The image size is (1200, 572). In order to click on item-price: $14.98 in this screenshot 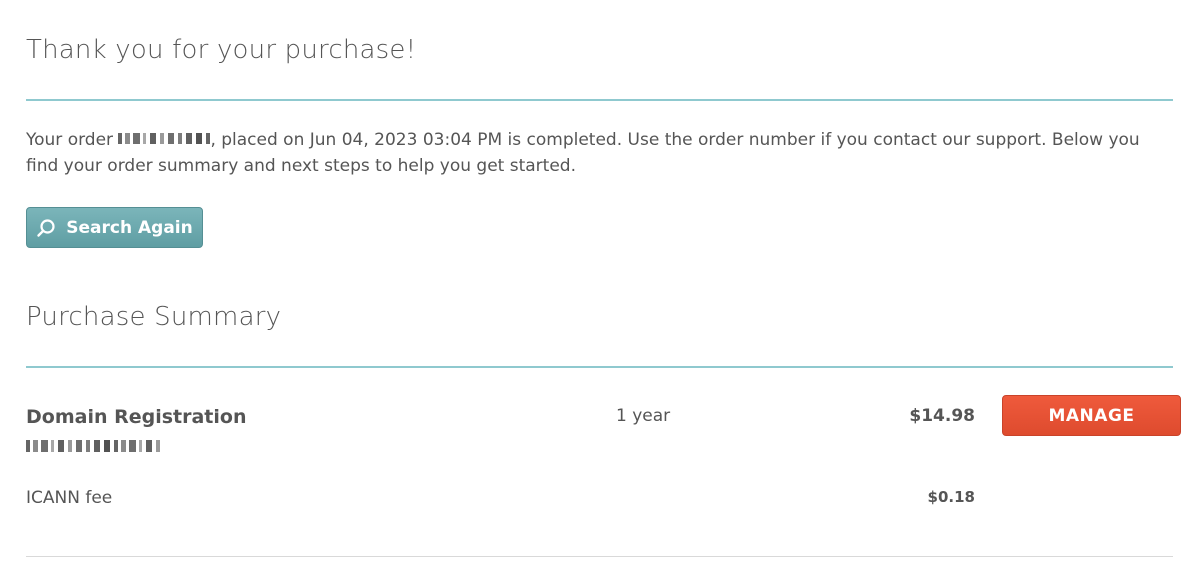, I will do `click(942, 416)`.